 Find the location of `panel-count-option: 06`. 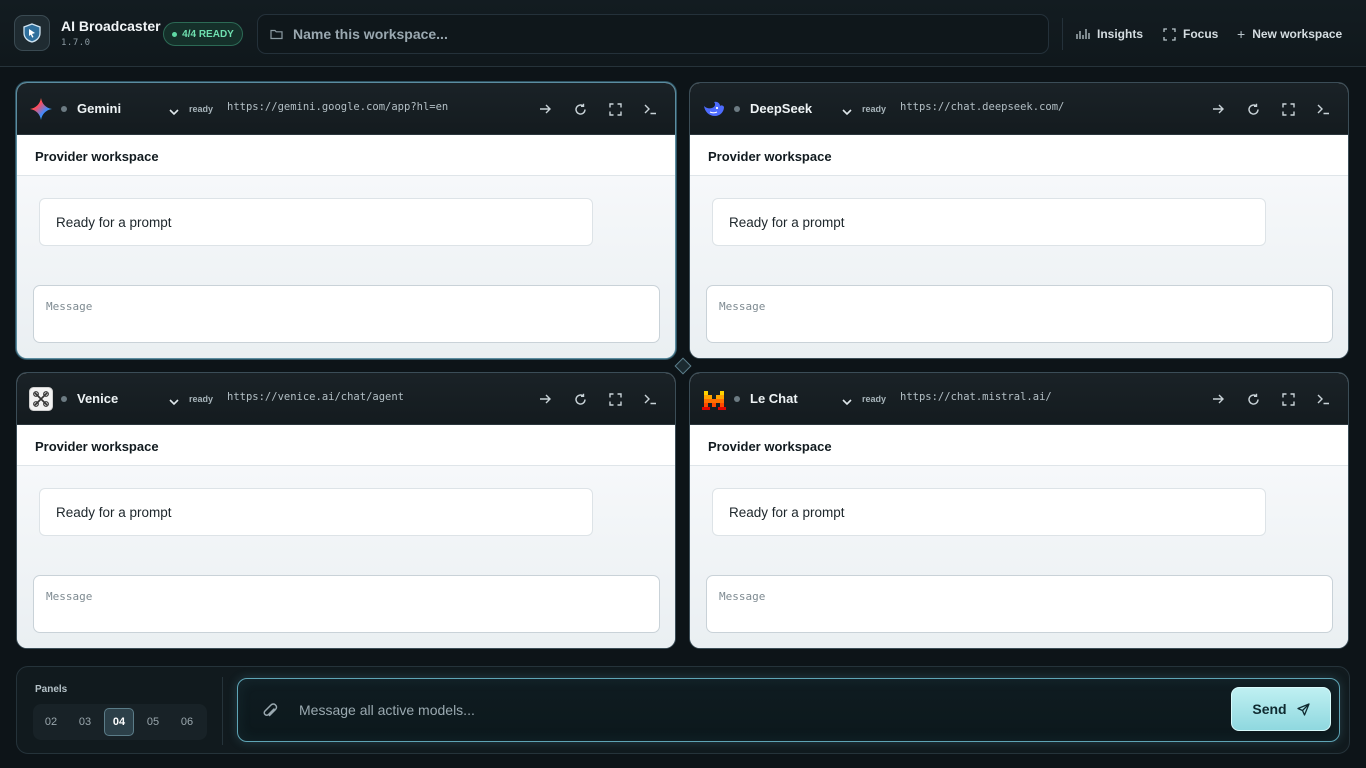

panel-count-option: 06 is located at coordinates (187, 722).